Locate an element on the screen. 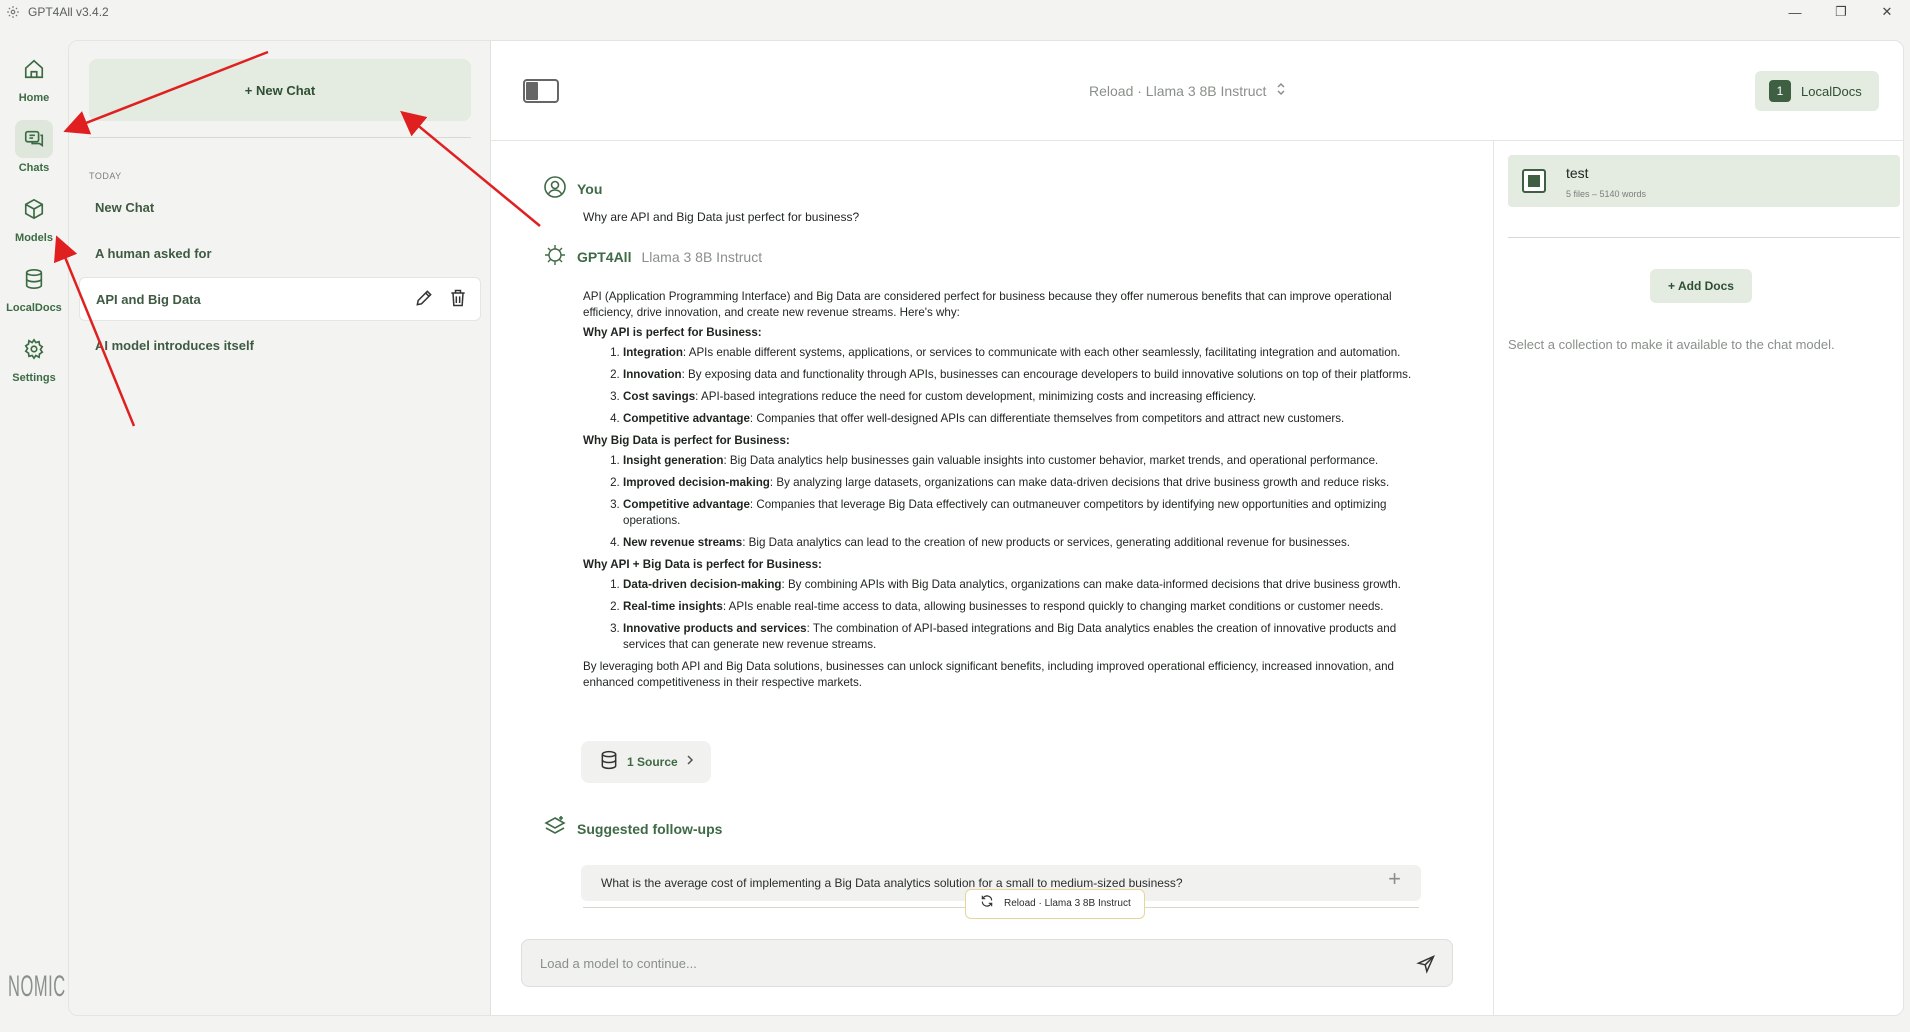  followups-title-label: Suggested follow-ups is located at coordinates (650, 828).